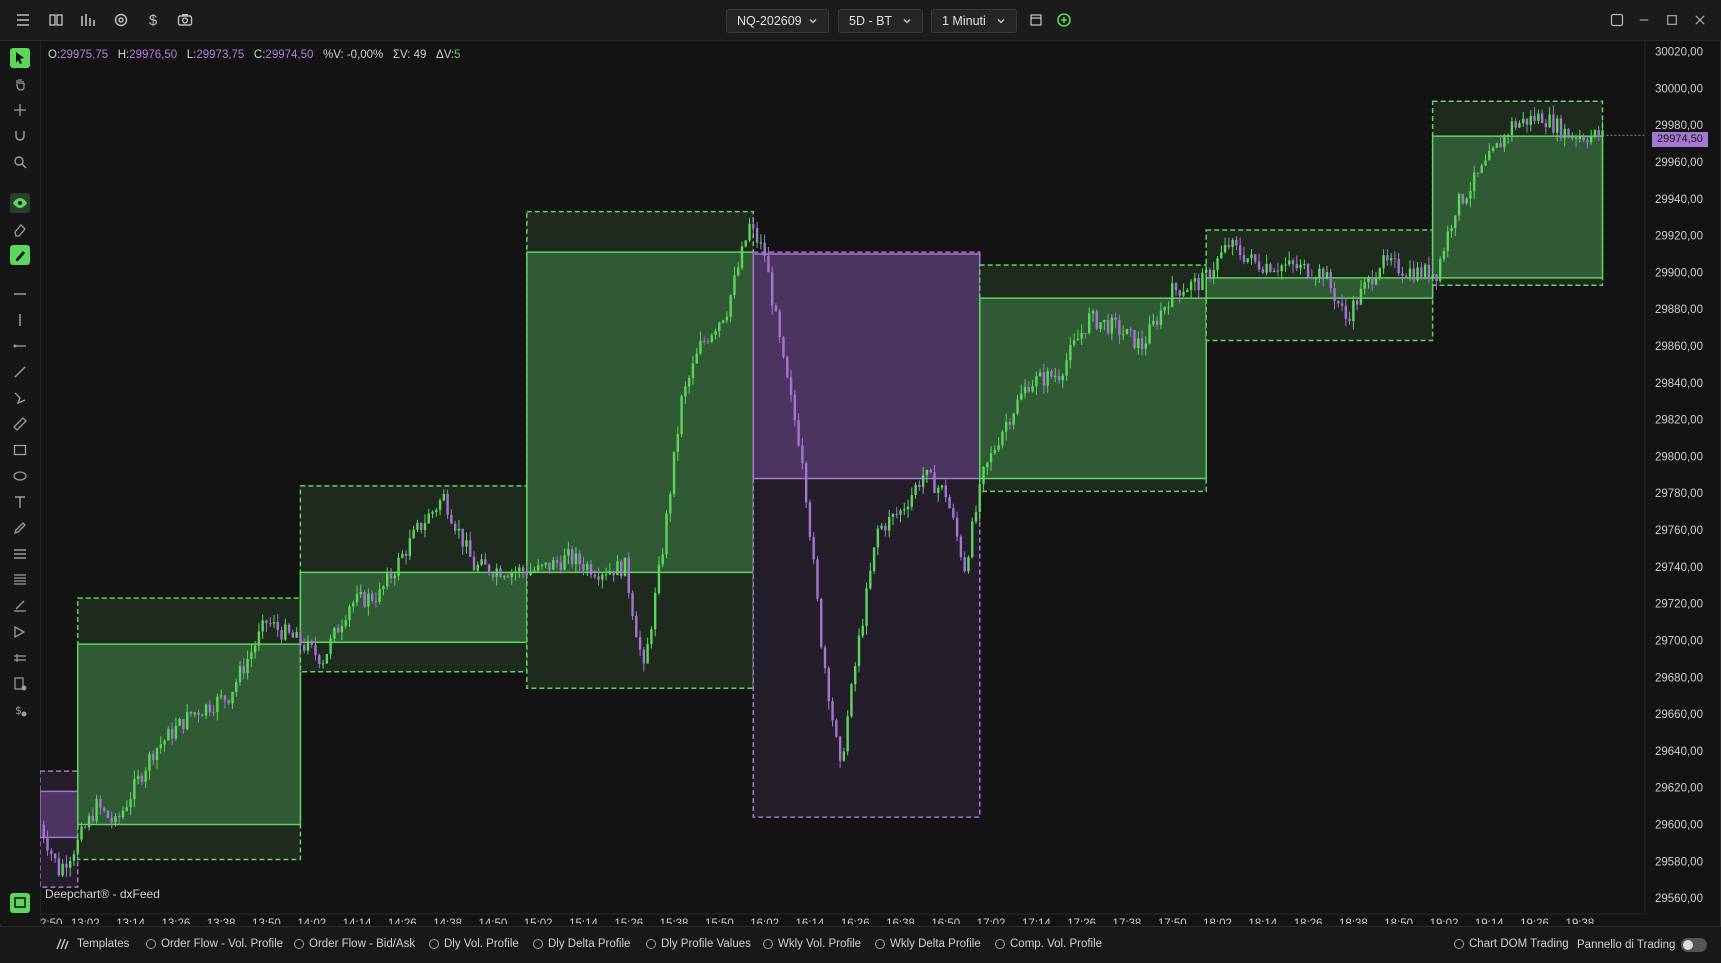 Image resolution: width=1721 pixels, height=963 pixels. Describe the element at coordinates (354, 944) in the screenshot. I see `option-order-flow-bid-ask: Order Flow - Bid/Ask` at that location.